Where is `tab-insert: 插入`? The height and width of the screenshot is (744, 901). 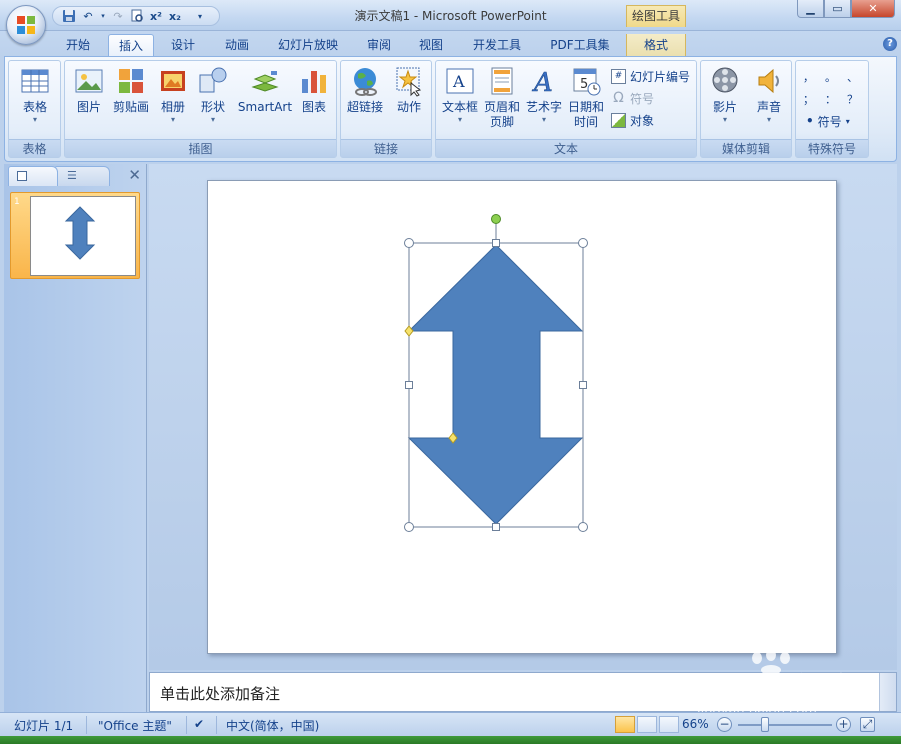
tab-insert: 插入 is located at coordinates (131, 45).